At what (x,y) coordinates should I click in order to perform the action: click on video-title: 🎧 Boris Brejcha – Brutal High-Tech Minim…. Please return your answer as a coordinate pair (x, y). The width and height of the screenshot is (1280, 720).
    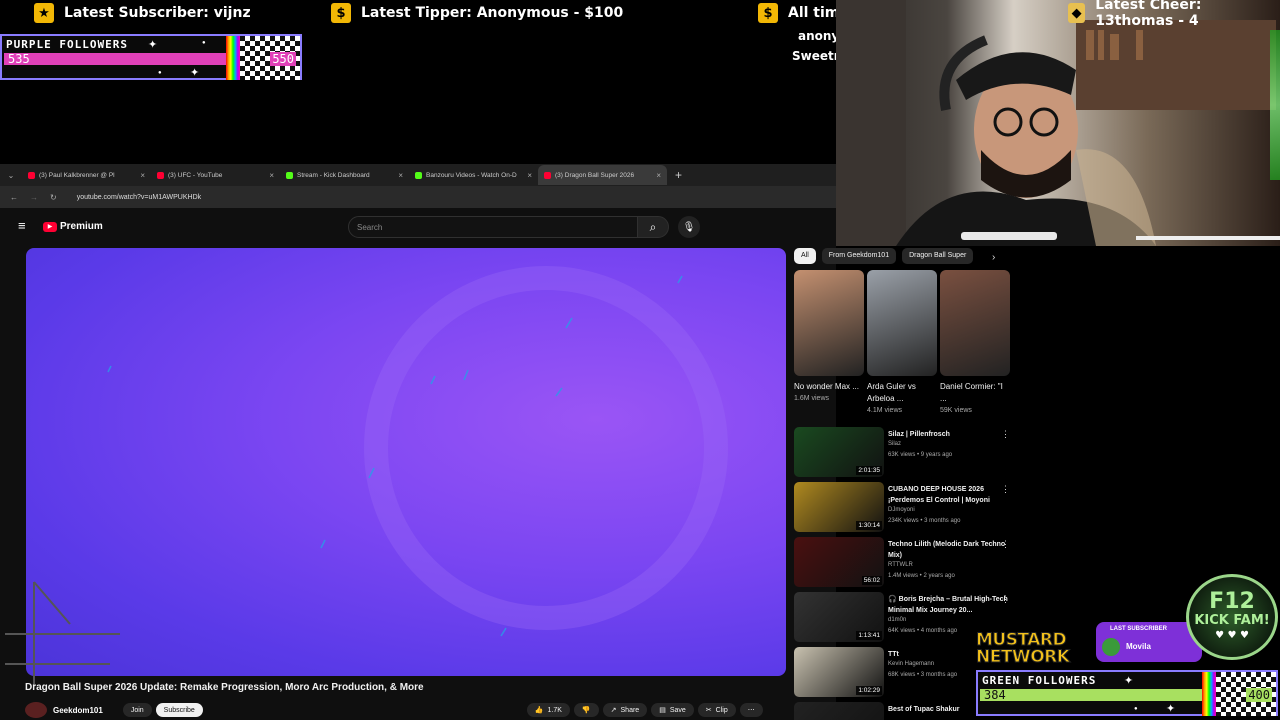
    Looking at the image, I should click on (948, 605).